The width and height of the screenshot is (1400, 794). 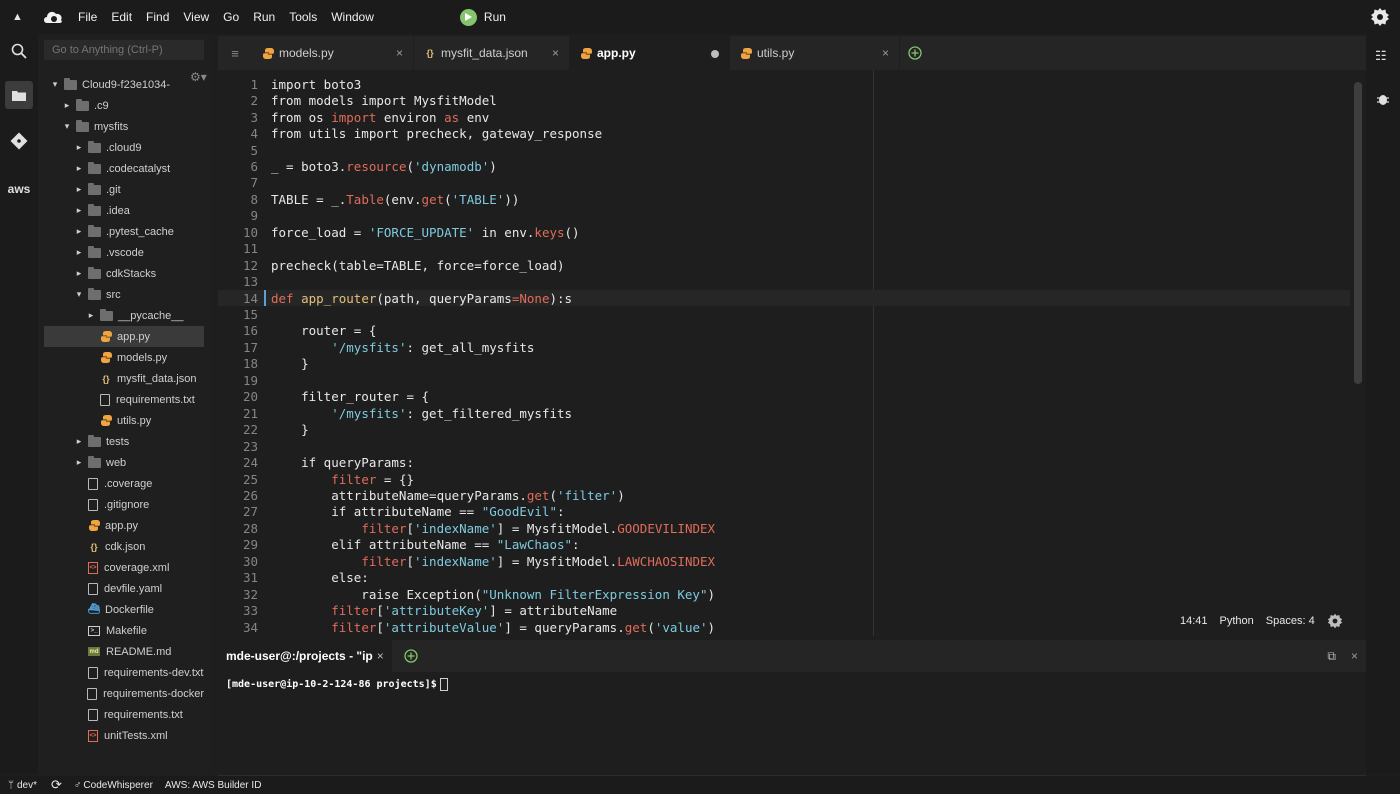 I want to click on line-source: router = {, so click(x=324, y=331).